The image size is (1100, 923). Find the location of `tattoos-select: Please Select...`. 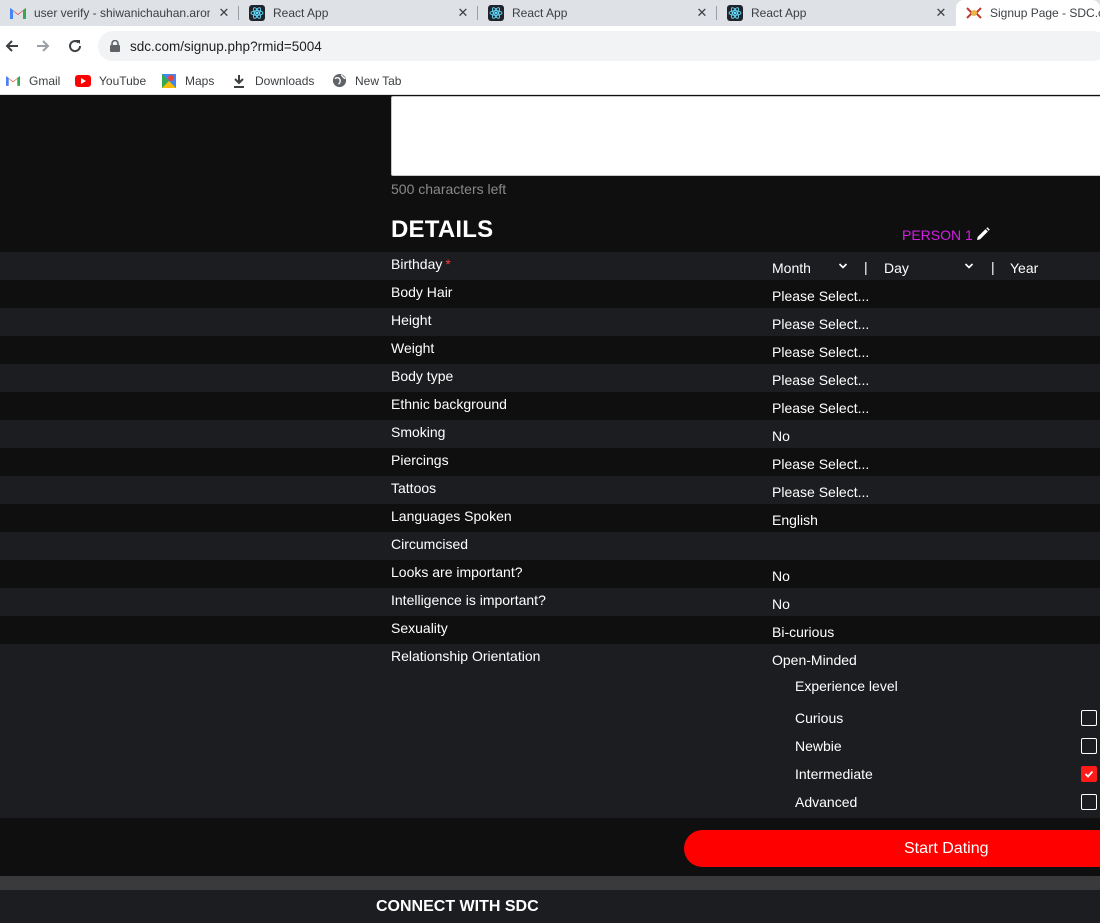

tattoos-select: Please Select... is located at coordinates (820, 492).